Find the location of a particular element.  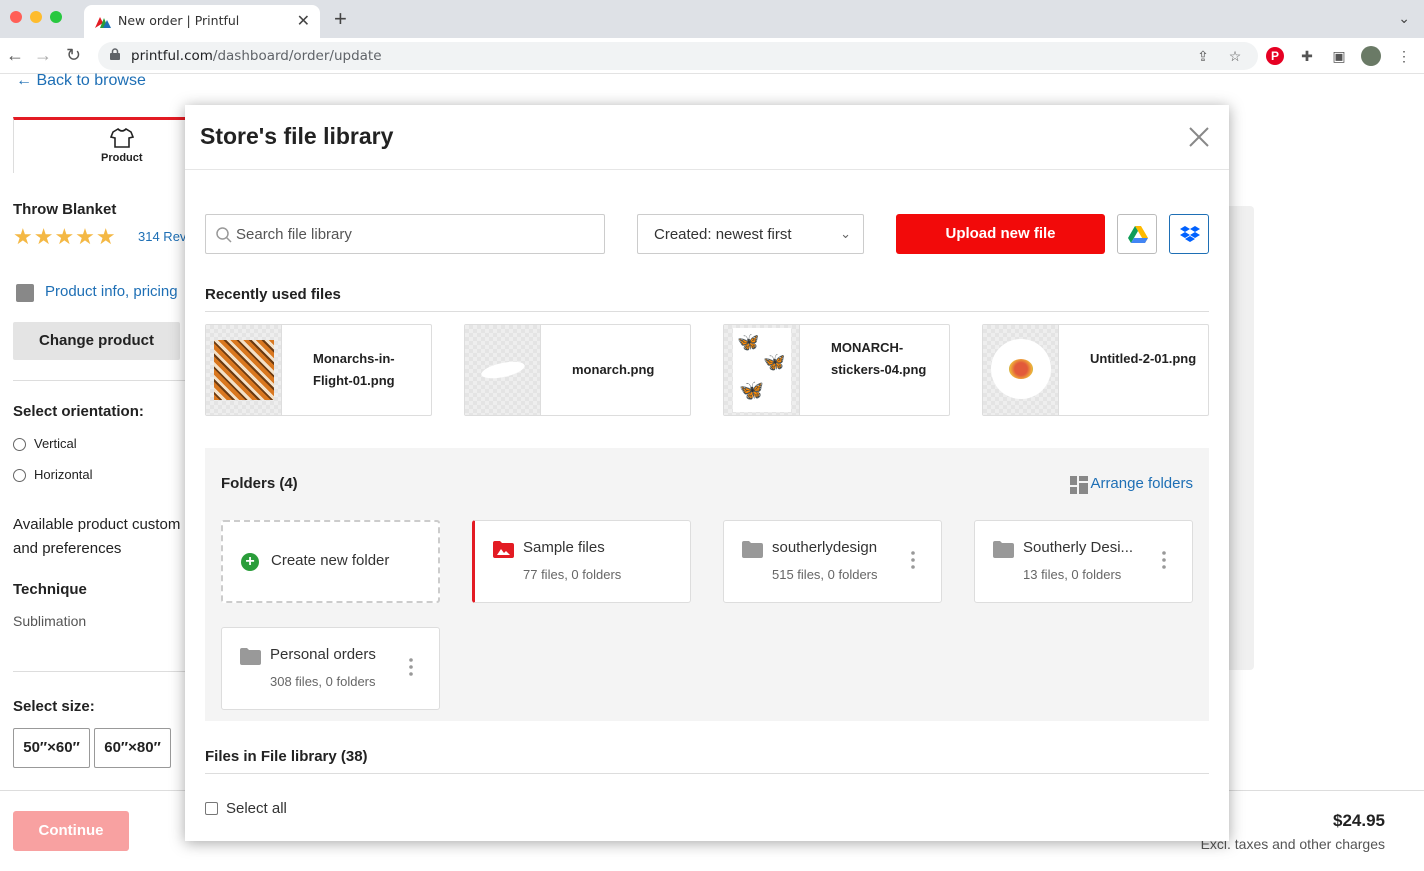

file-name: Monarchs-in-Flight-01.png is located at coordinates (354, 369).